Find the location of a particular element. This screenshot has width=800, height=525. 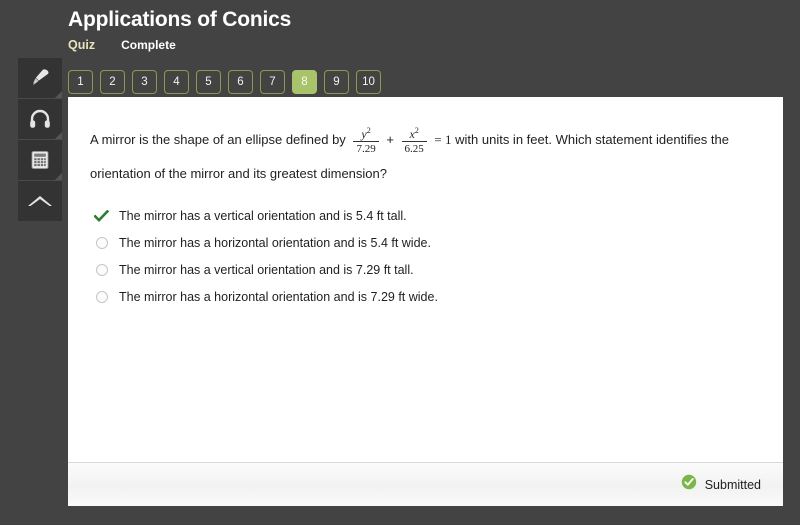

question-nav-item-4: 4 is located at coordinates (176, 82).